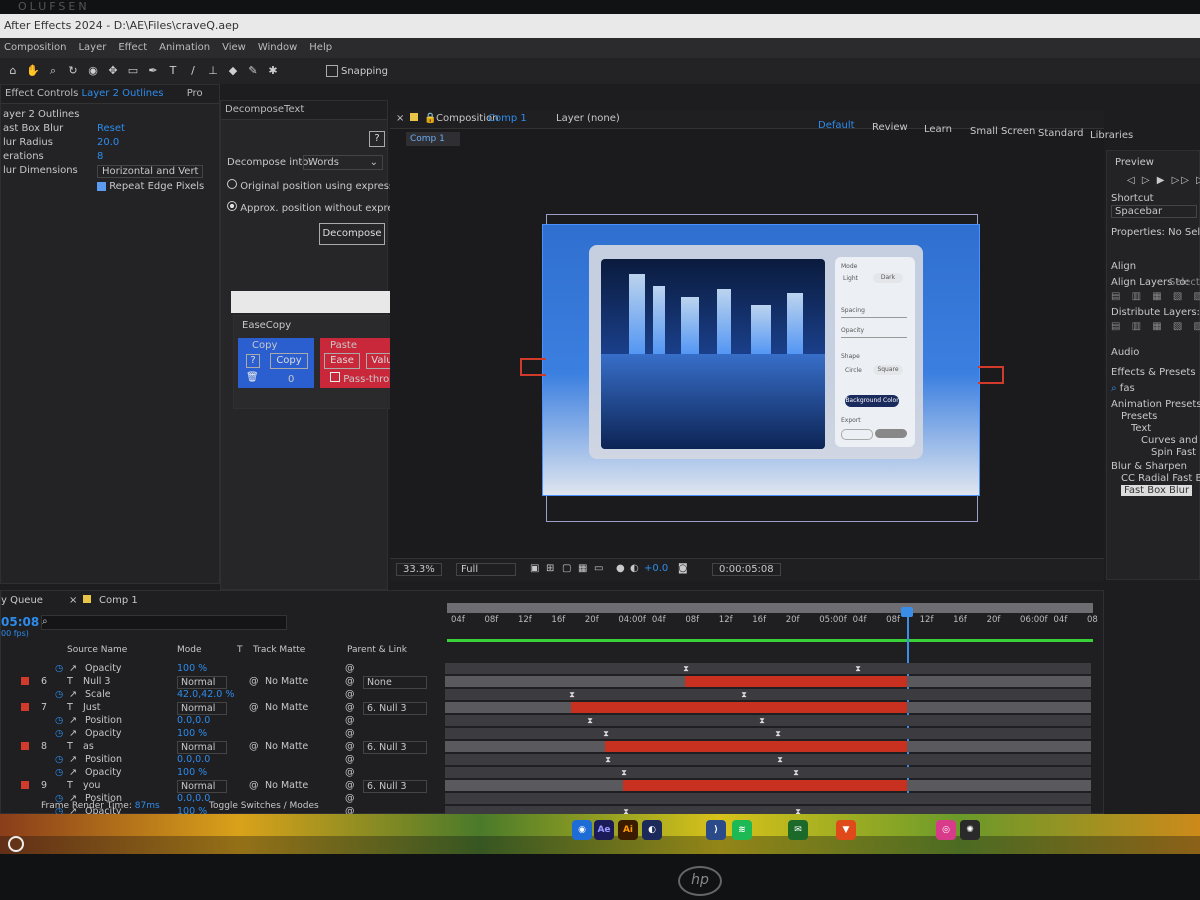 Image resolution: width=1200 pixels, height=900 pixels. I want to click on property-row: ◷ ↗ Scale 42.0,42.0 % @, so click(221, 695).